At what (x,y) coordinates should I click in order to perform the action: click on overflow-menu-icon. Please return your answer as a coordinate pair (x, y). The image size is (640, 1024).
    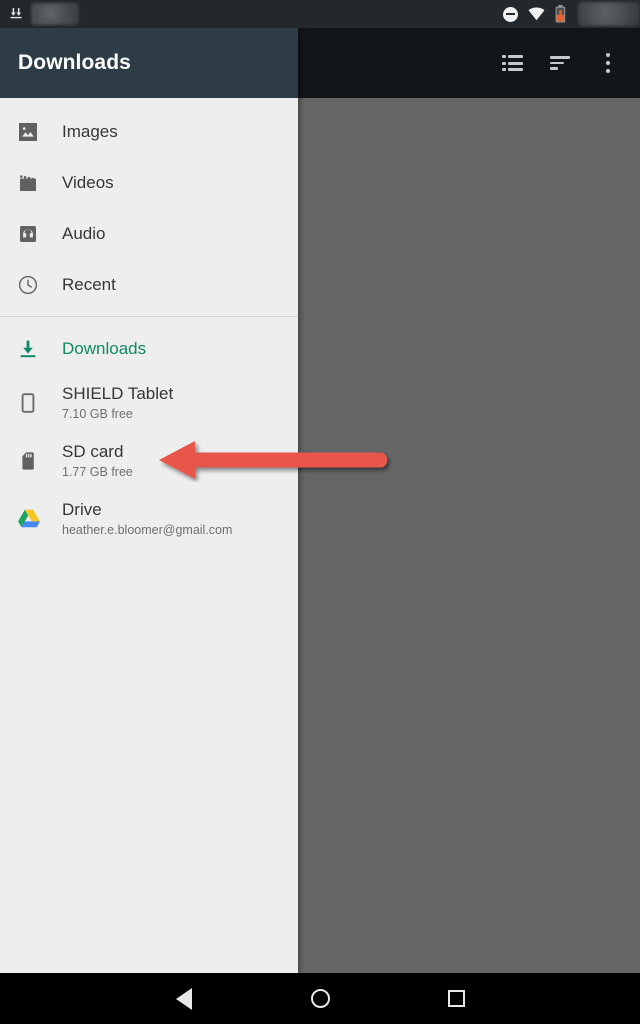
    Looking at the image, I should click on (608, 63).